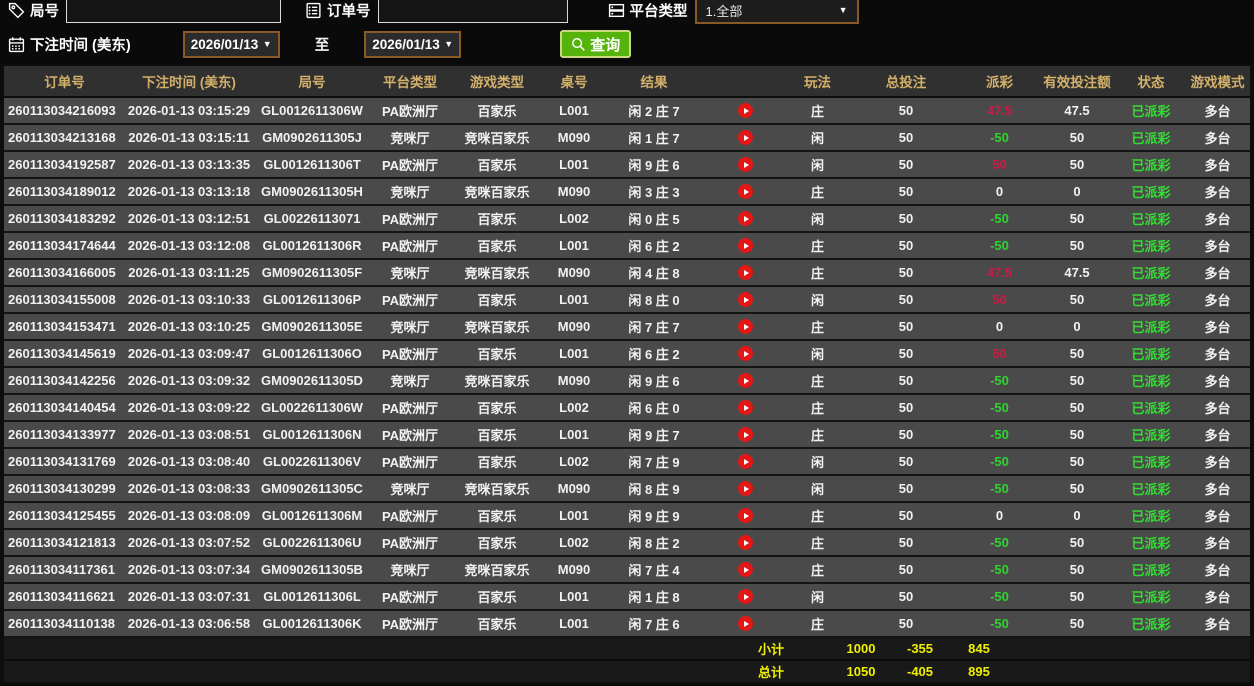  I want to click on order-no-input, so click(472, 11).